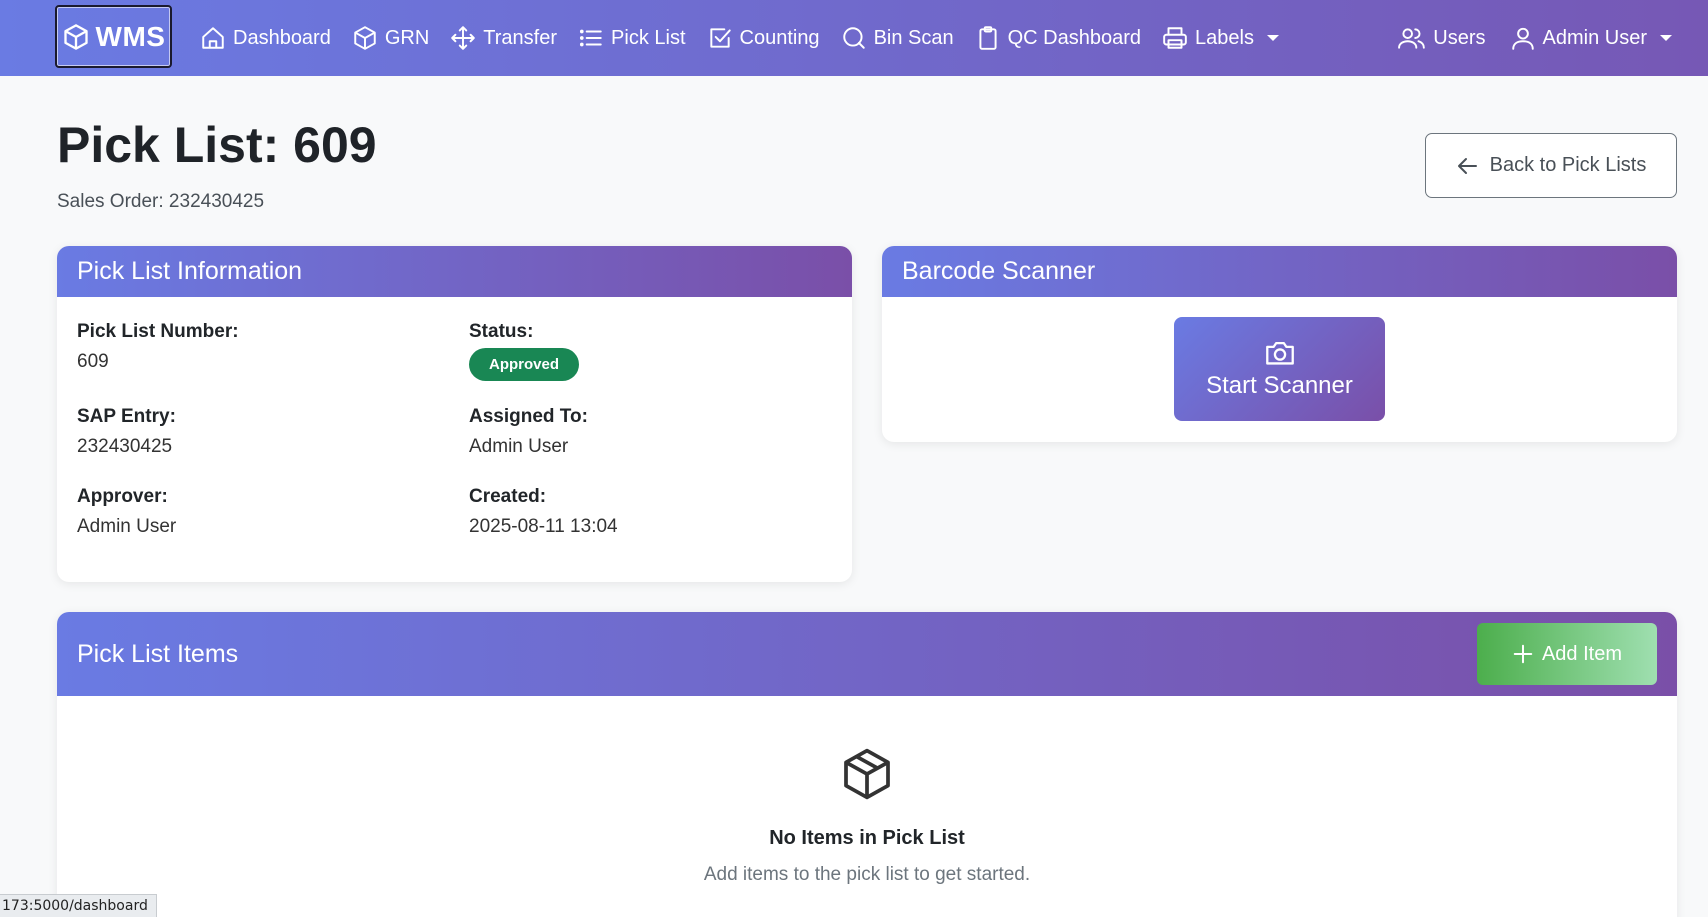 Image resolution: width=1708 pixels, height=917 pixels. I want to click on status-label: Status:, so click(501, 331).